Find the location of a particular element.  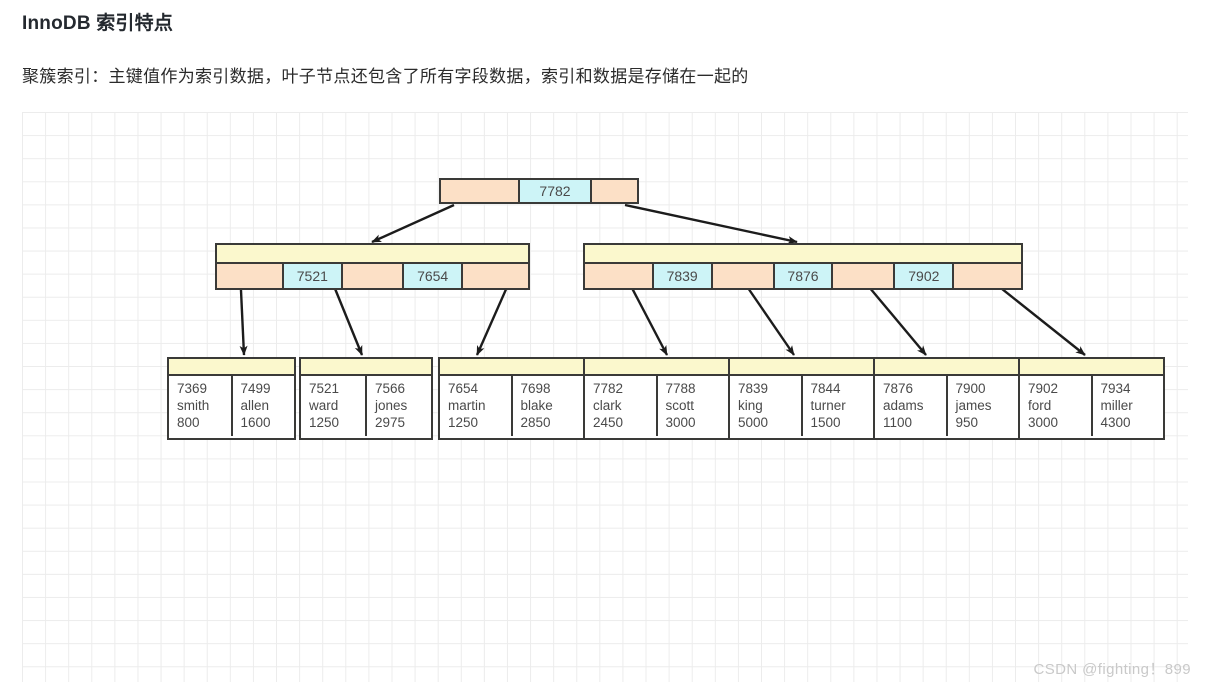

record-name: blake is located at coordinates (536, 405).